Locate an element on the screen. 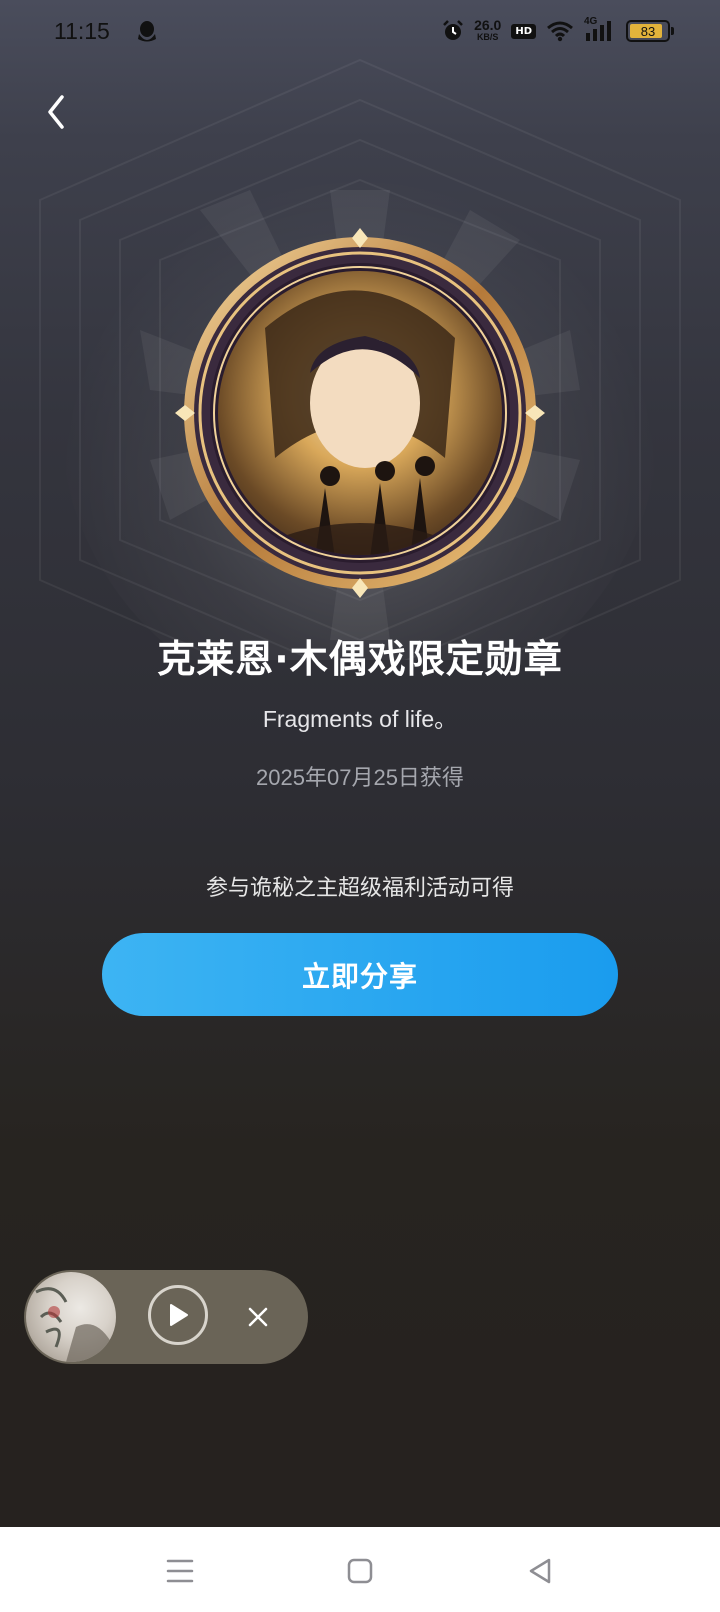 This screenshot has height=1612, width=720. audio-cover-thumbnail is located at coordinates (71, 1317).